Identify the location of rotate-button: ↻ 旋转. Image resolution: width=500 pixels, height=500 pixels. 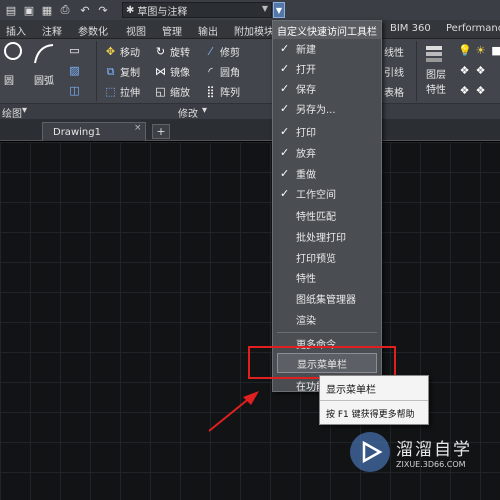
(172, 51).